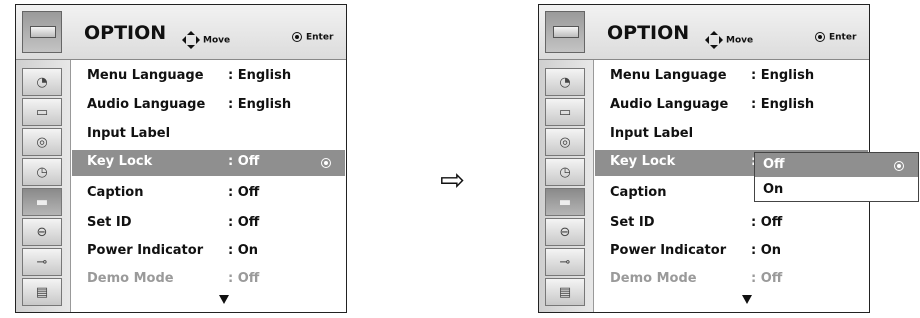 The height and width of the screenshot is (318, 920). What do you see at coordinates (836, 165) in the screenshot?
I see `dropdown-option-off: Off` at bounding box center [836, 165].